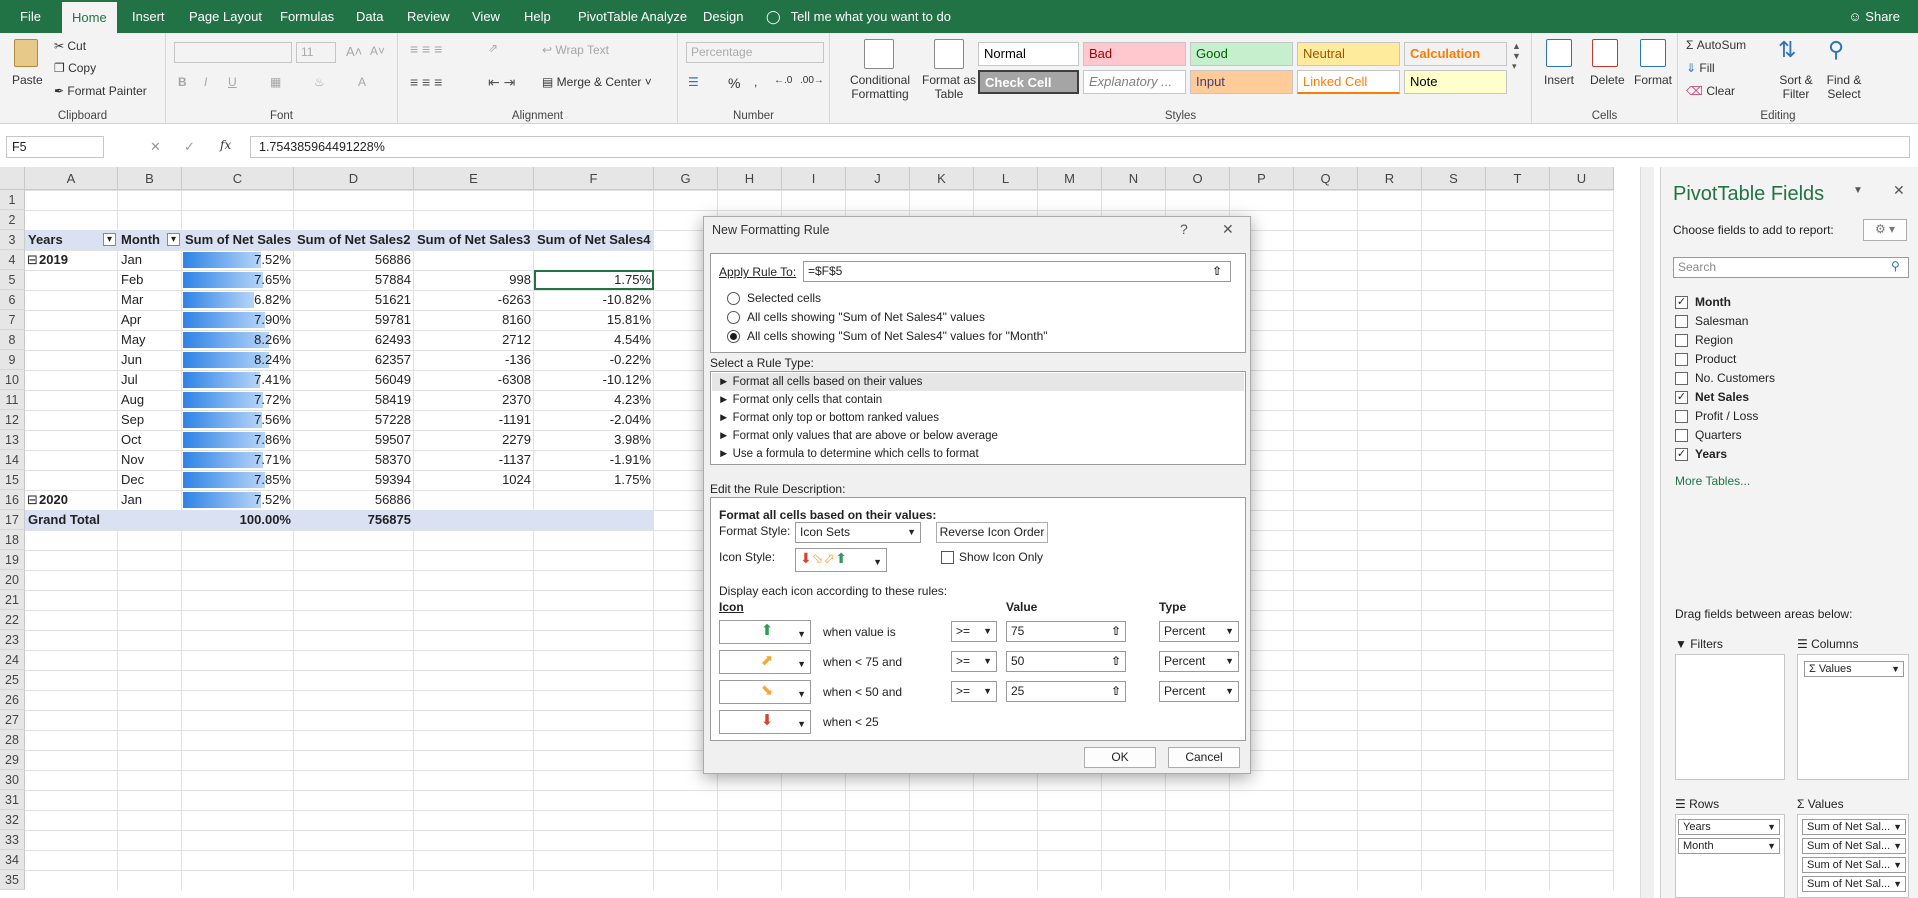 The width and height of the screenshot is (1918, 898). I want to click on value-input: 75 ⇧, so click(1066, 631).